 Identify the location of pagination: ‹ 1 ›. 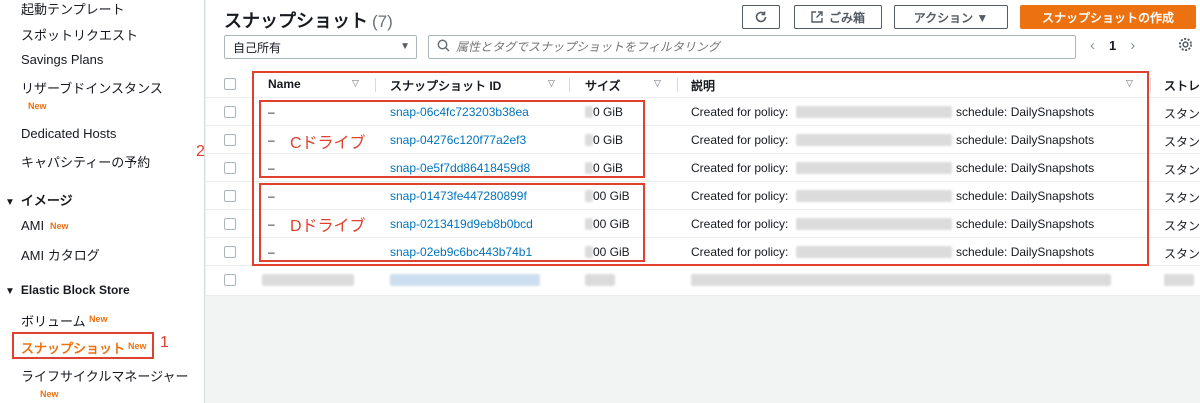
(1112, 45).